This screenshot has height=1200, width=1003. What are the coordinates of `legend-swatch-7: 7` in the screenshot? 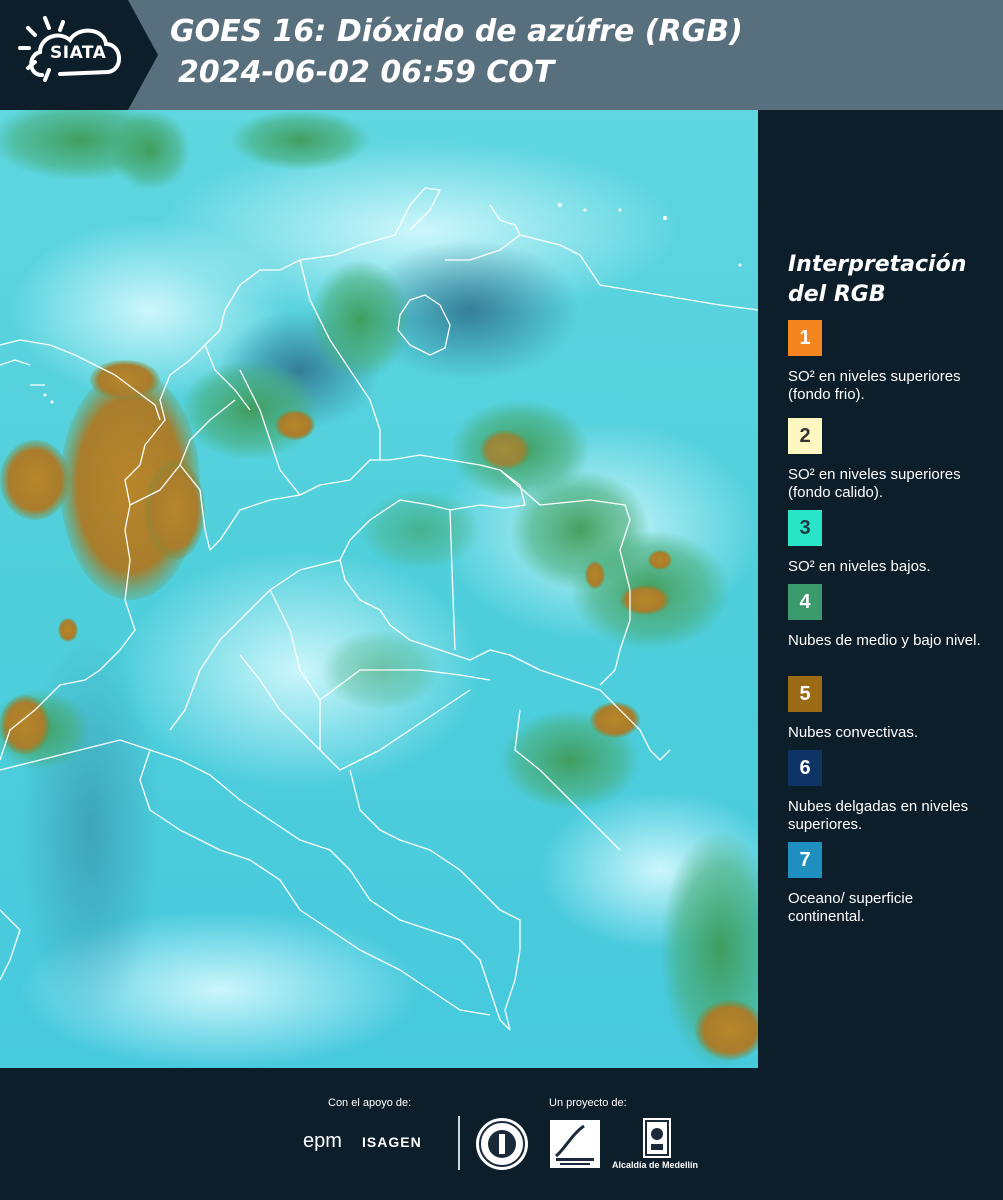 It's located at (805, 860).